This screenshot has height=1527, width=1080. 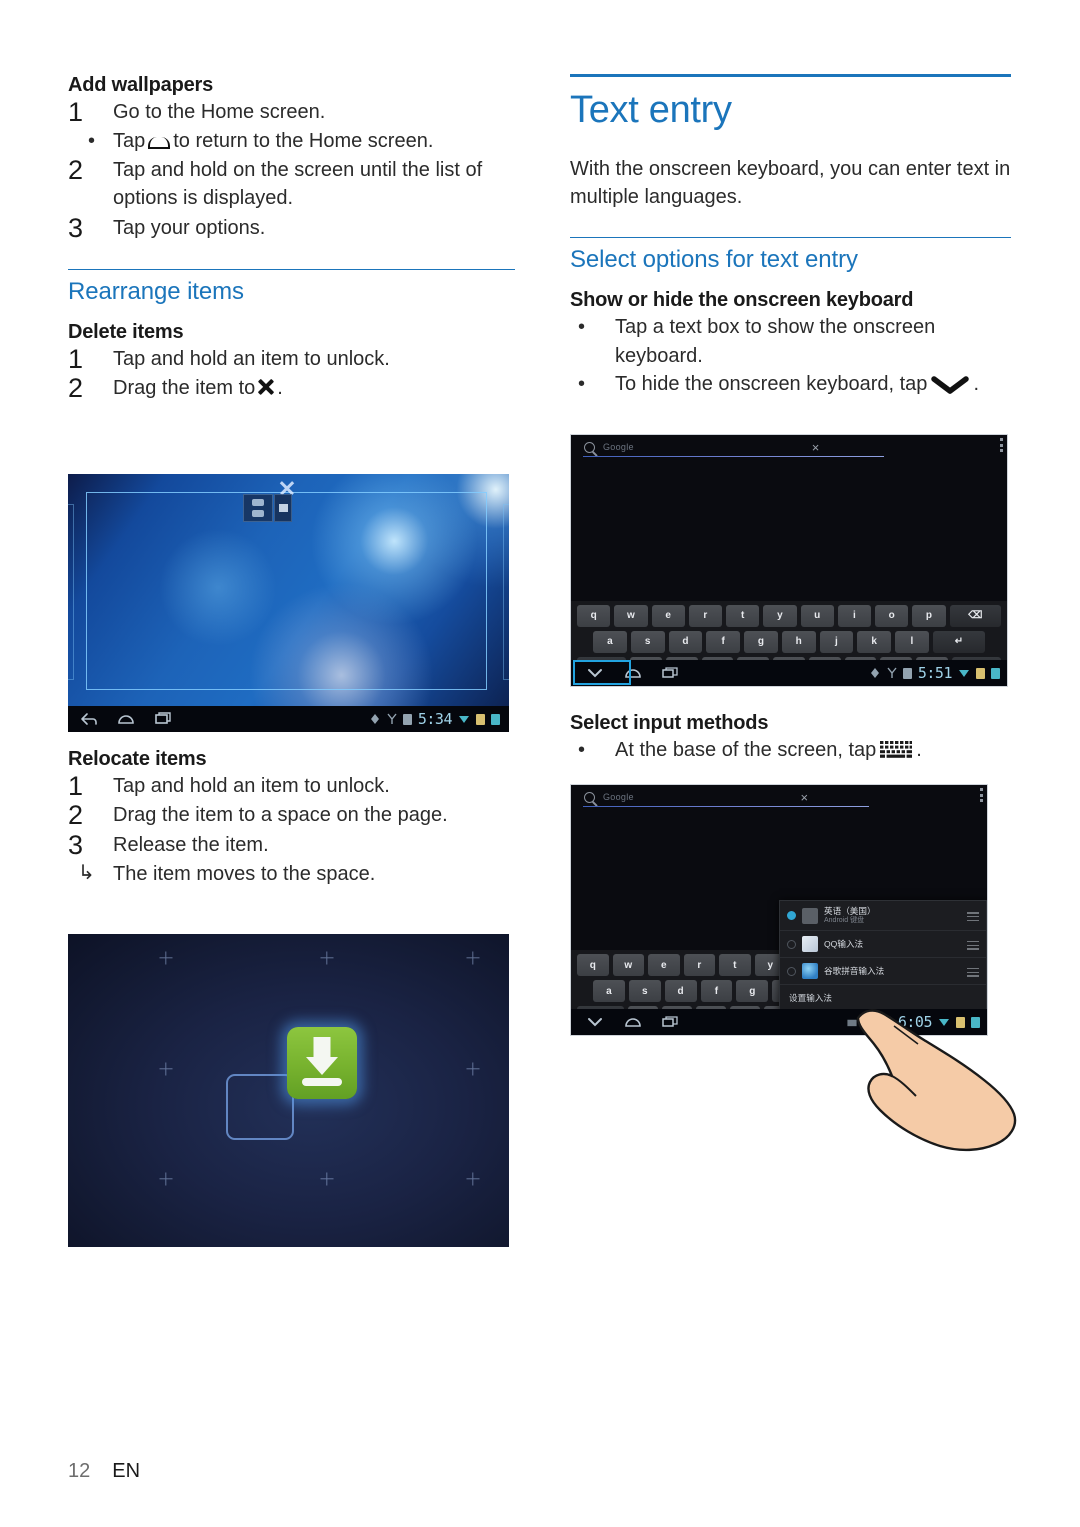 I want to click on downloads-green-icon, so click(x=322, y=1063).